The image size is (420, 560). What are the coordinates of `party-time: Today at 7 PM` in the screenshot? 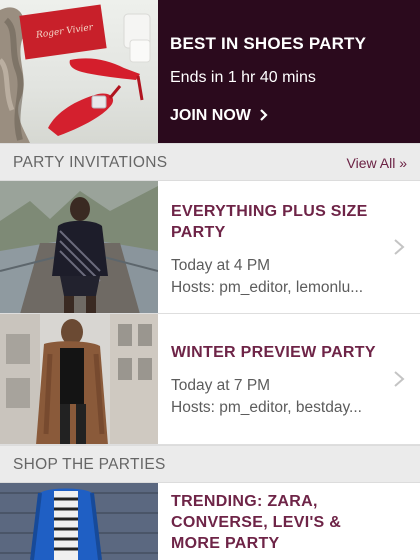 It's located at (221, 385).